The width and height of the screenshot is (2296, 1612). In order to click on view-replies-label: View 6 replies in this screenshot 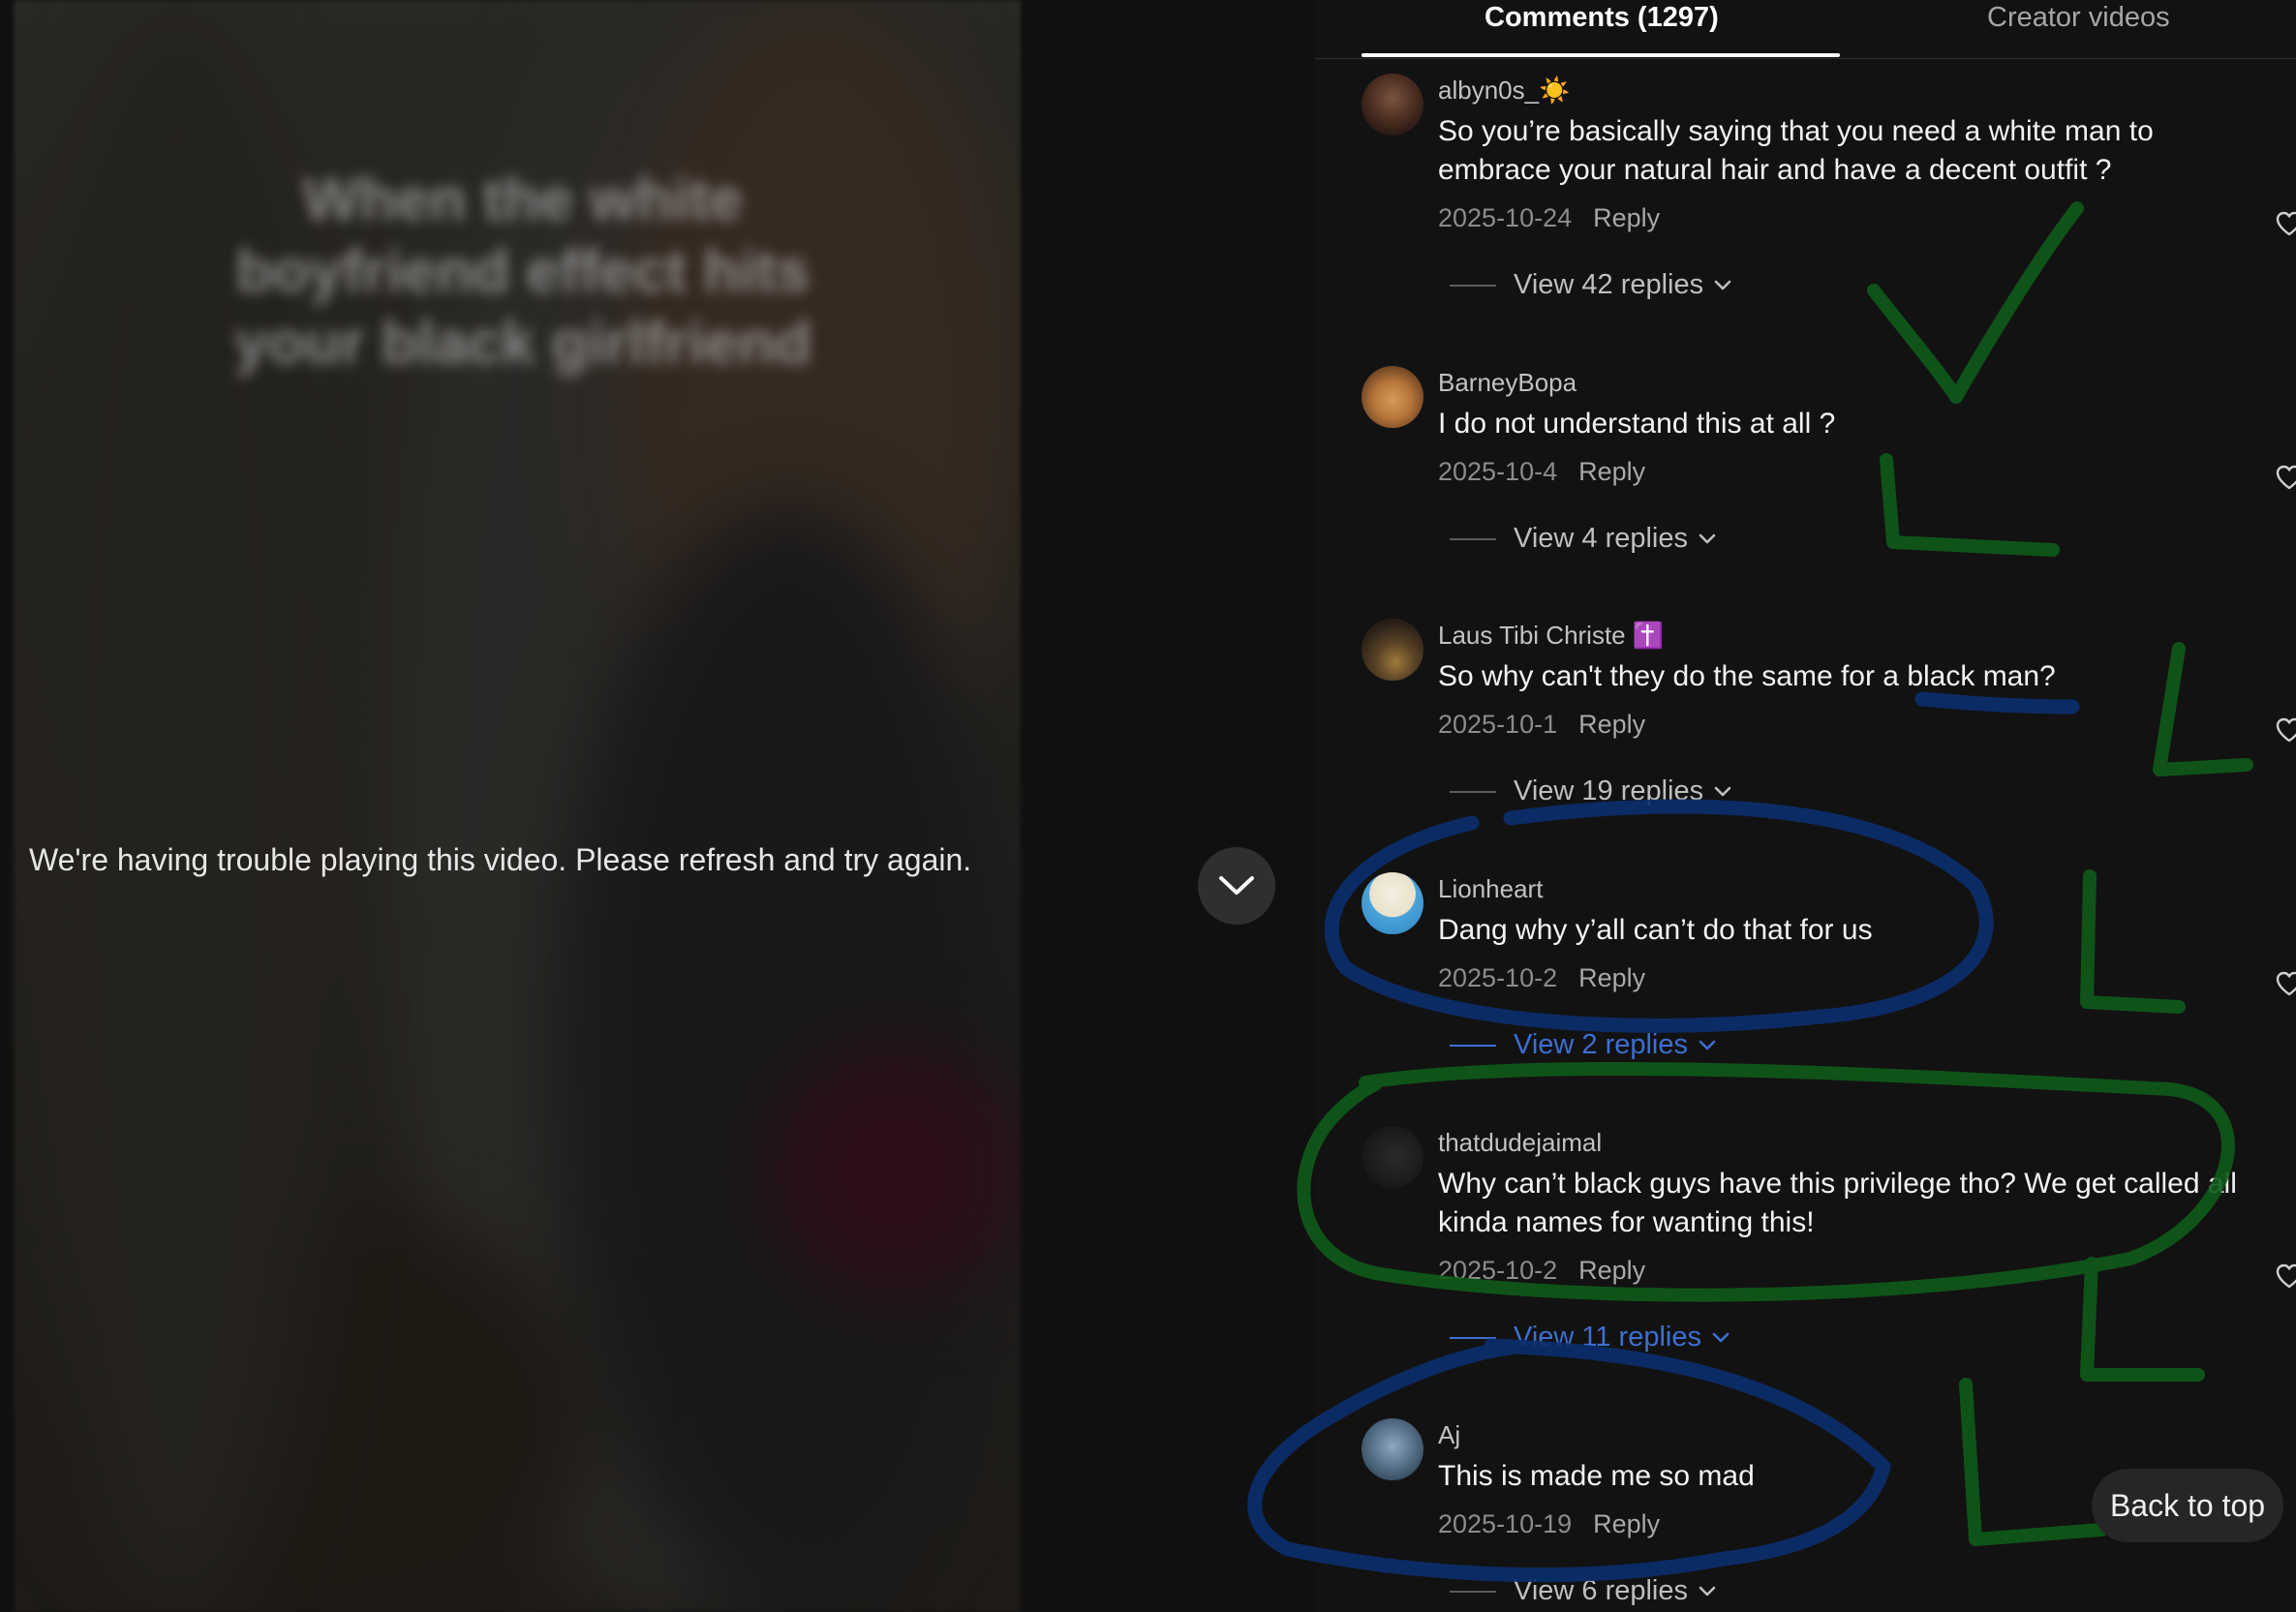, I will do `click(1601, 1590)`.